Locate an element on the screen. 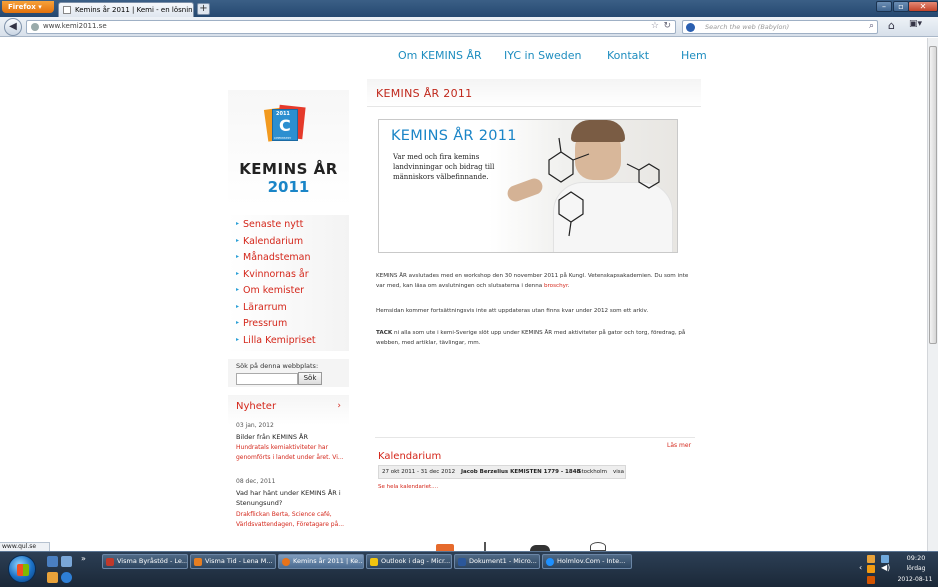  new-tab-button: + is located at coordinates (203, 9).